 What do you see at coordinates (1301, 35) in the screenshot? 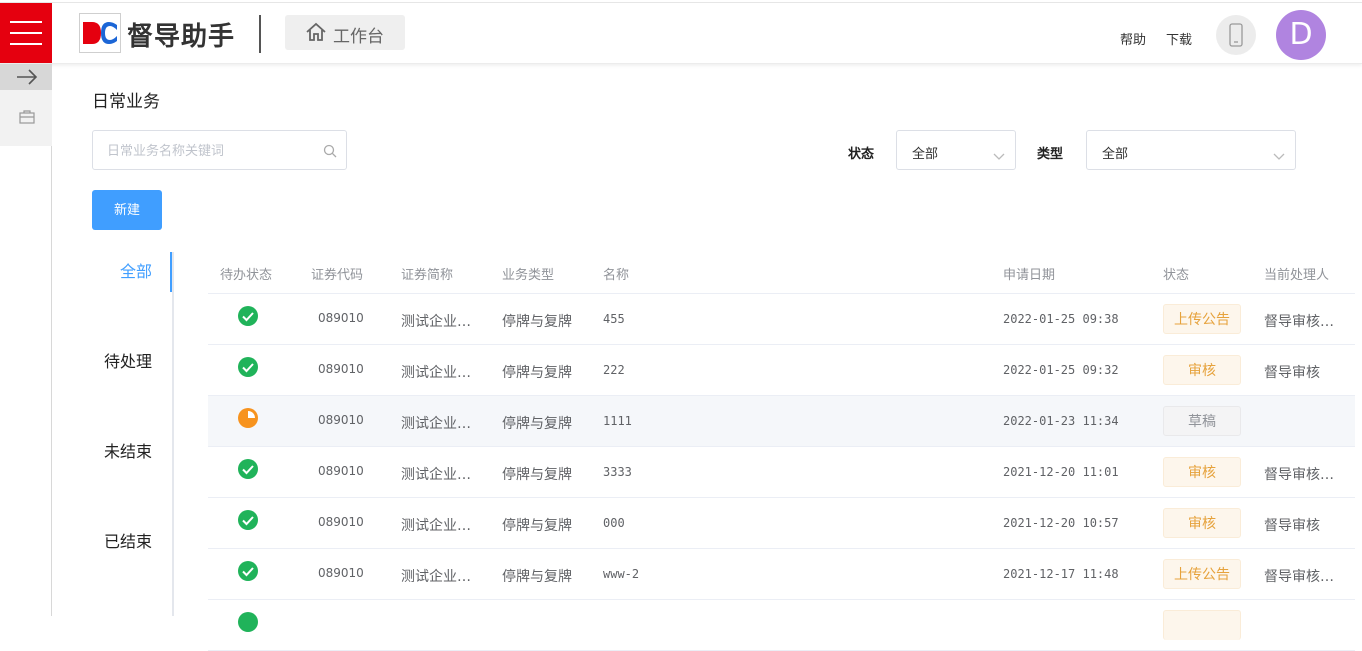
I see `user-avatar: D` at bounding box center [1301, 35].